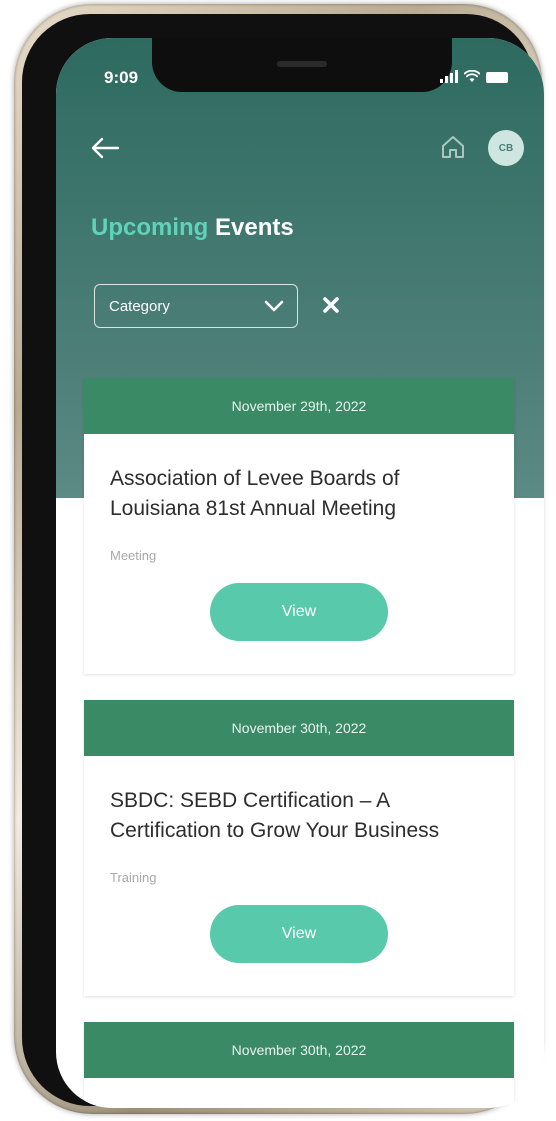 This screenshot has width=556, height=1121. Describe the element at coordinates (506, 148) in the screenshot. I see `avatar: CB` at that location.